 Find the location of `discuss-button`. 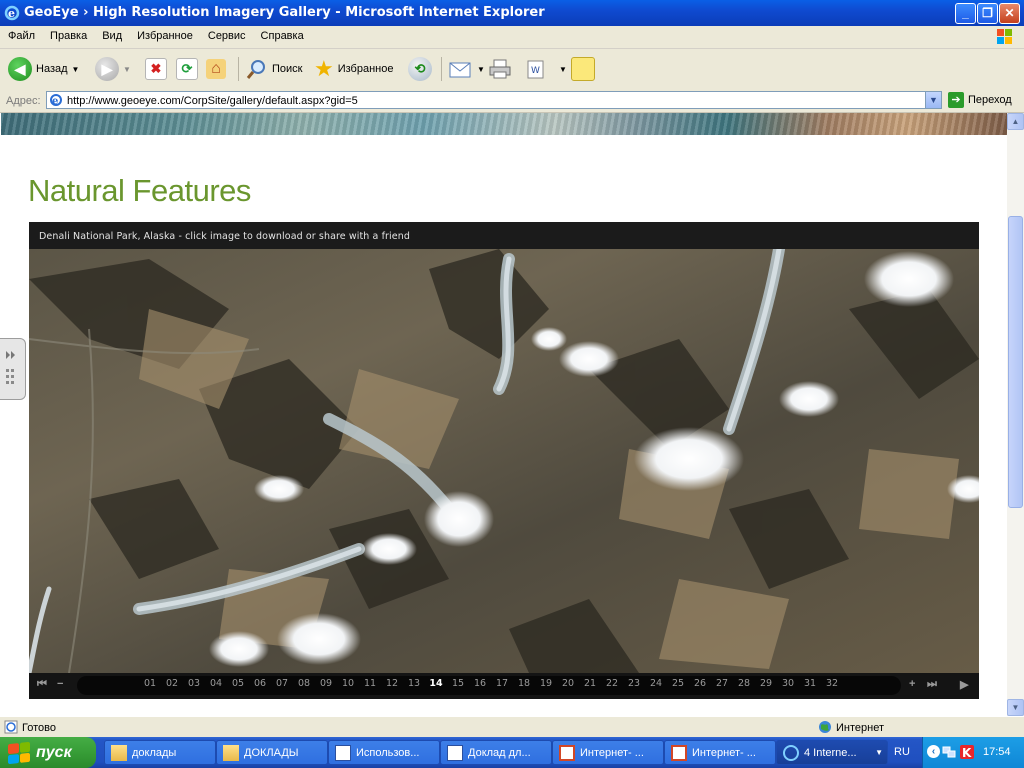

discuss-button is located at coordinates (583, 69).